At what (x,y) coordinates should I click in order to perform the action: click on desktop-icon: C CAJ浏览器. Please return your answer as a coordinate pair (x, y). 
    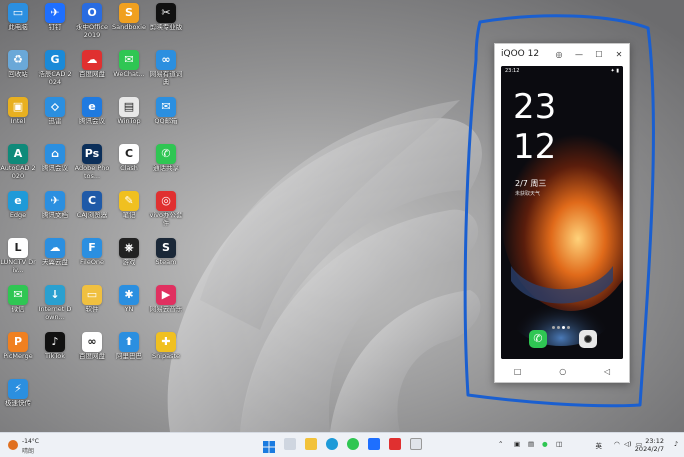
    Looking at the image, I should click on (92, 209).